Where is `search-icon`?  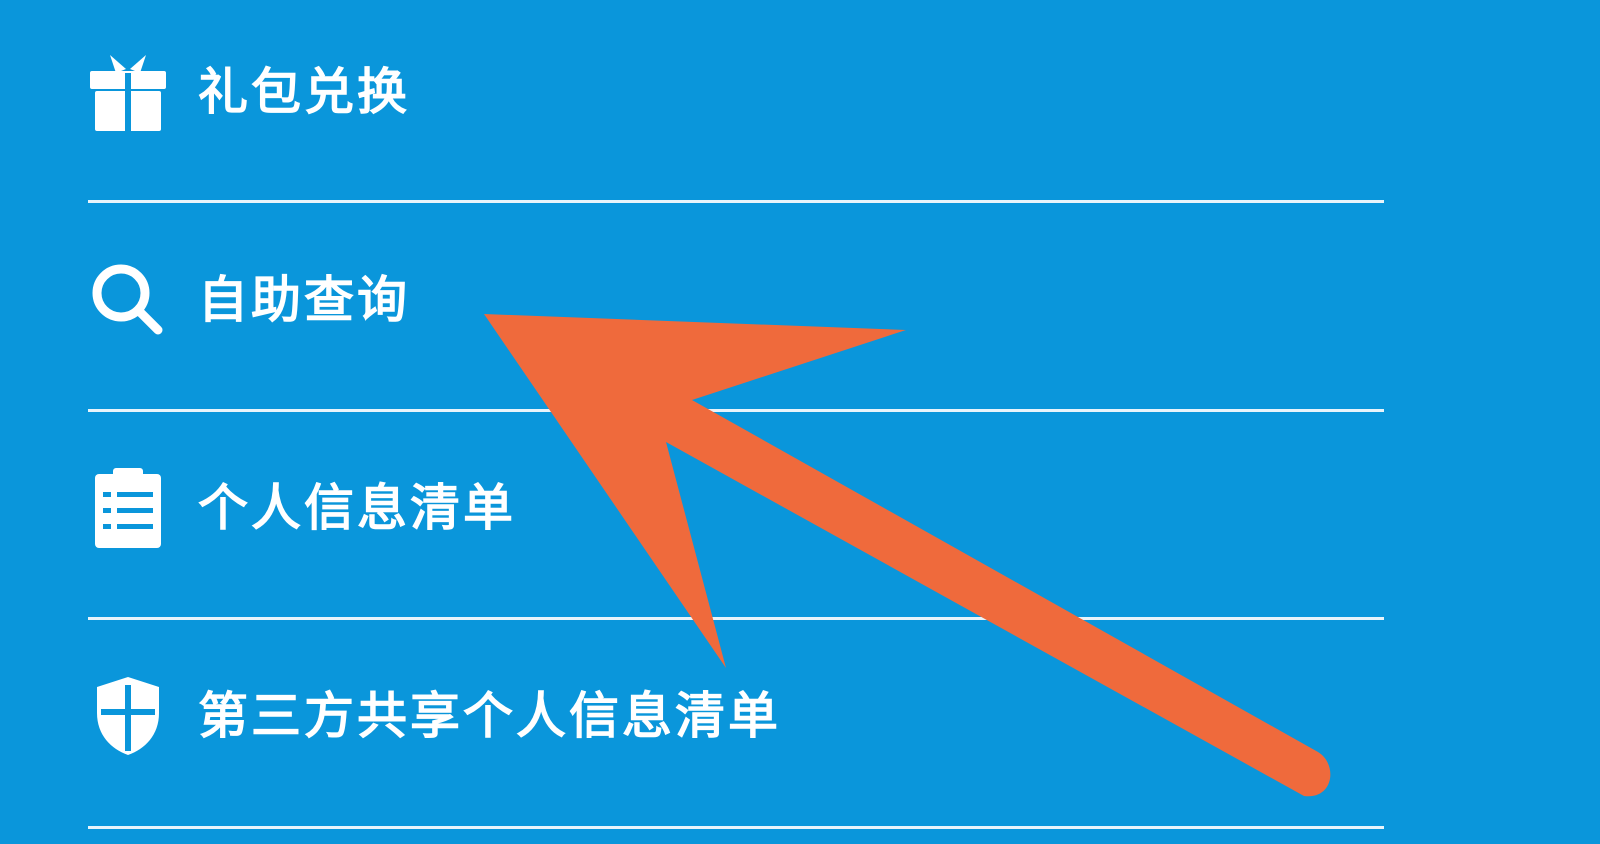 search-icon is located at coordinates (128, 300).